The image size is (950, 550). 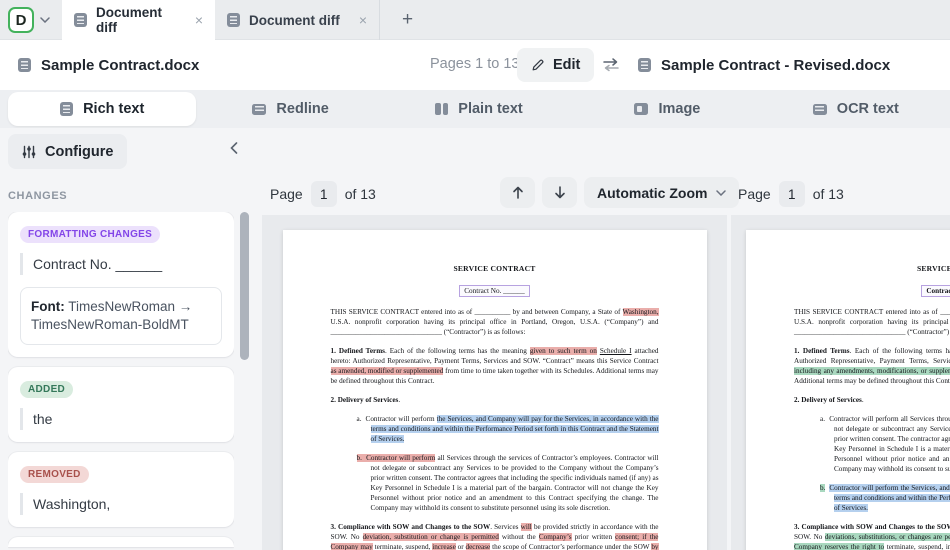 What do you see at coordinates (114, 109) in the screenshot?
I see `tab-label: Rich text` at bounding box center [114, 109].